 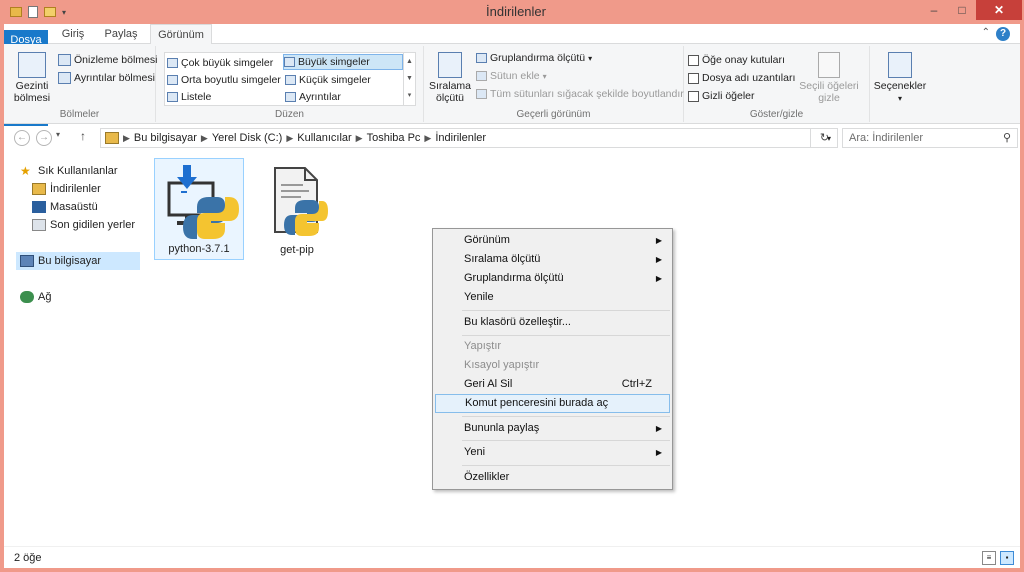 I want to click on preview-pane-button: Önizleme bölmesi, so click(x=107, y=60).